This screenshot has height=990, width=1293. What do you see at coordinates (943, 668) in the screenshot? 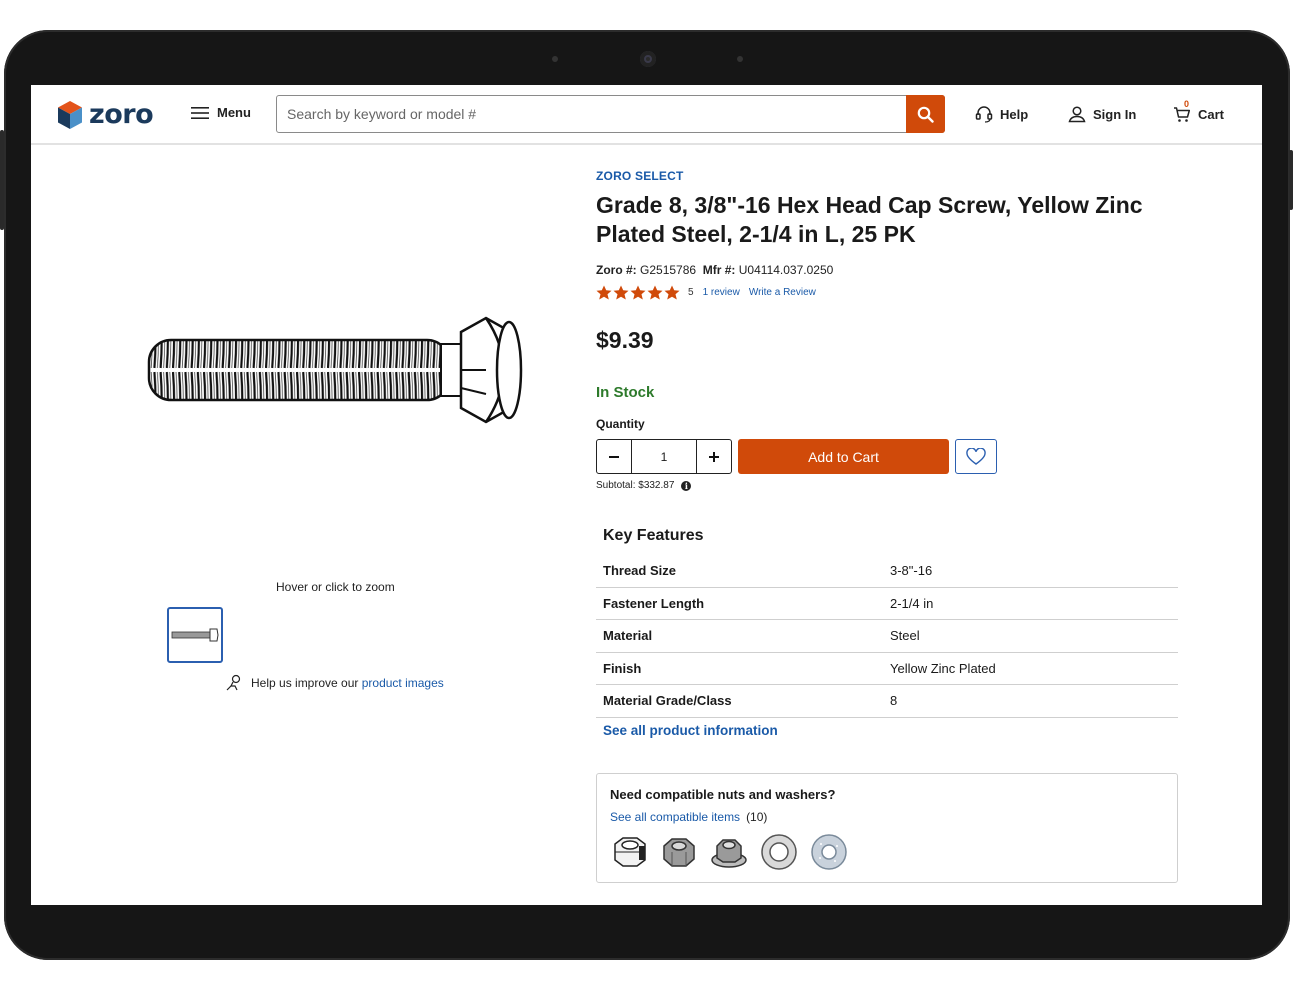
I see `feature-value: Yellow Zinc Plated` at bounding box center [943, 668].